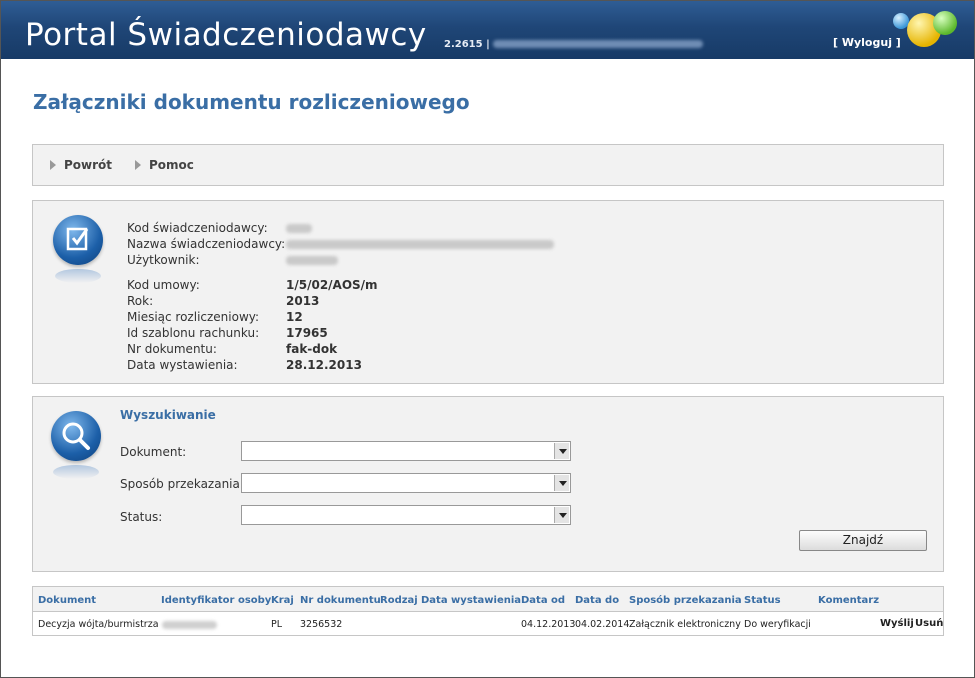 The image size is (975, 678). What do you see at coordinates (762, 600) in the screenshot?
I see `column-header-status: Status` at bounding box center [762, 600].